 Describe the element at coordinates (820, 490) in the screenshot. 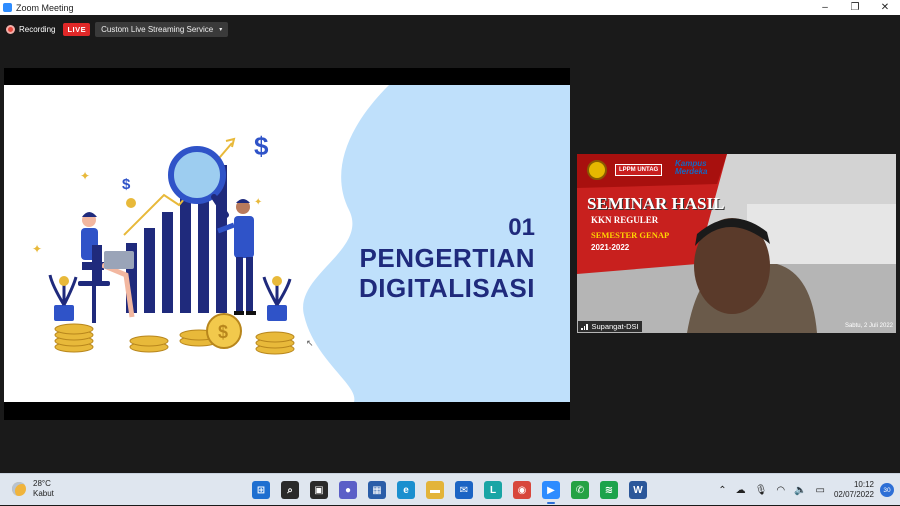

I see `battery-icon: ▭` at that location.